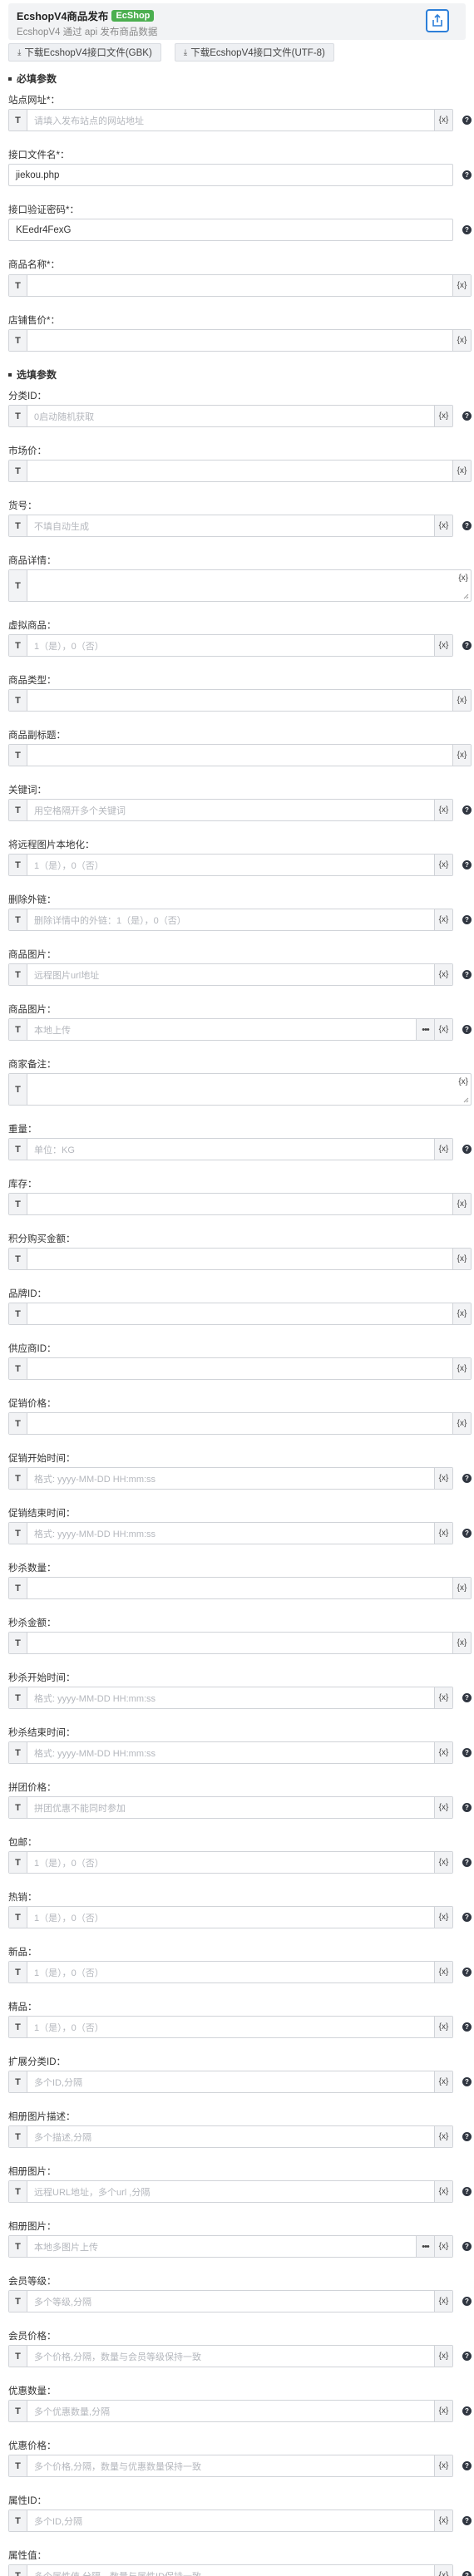  What do you see at coordinates (438, 20) in the screenshot?
I see `share-button` at bounding box center [438, 20].